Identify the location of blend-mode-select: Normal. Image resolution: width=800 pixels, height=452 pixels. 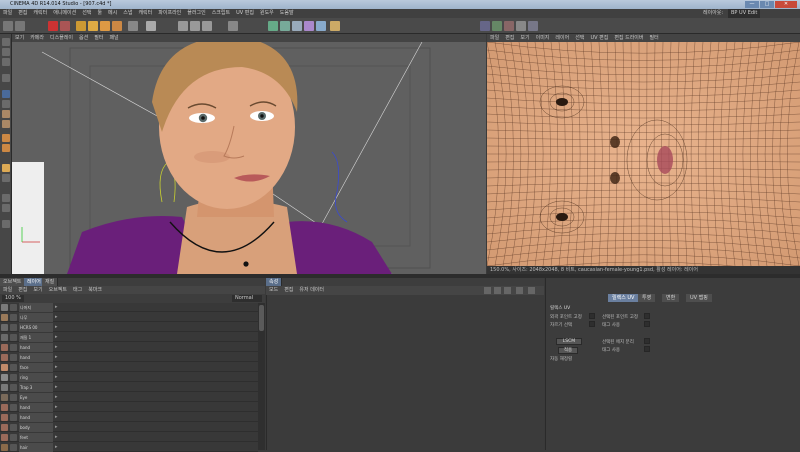
(247, 298).